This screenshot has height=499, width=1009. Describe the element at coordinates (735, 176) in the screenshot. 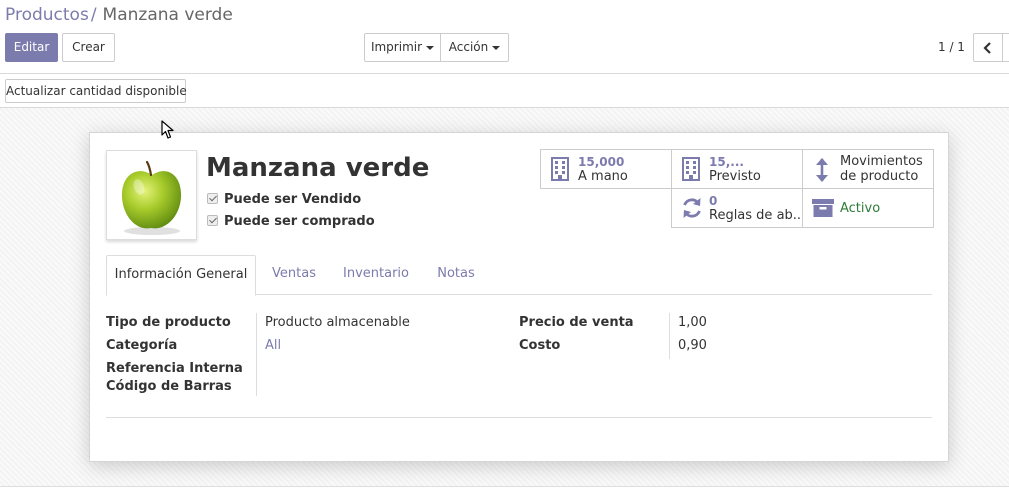

I see `forecast-label: Previsto` at that location.